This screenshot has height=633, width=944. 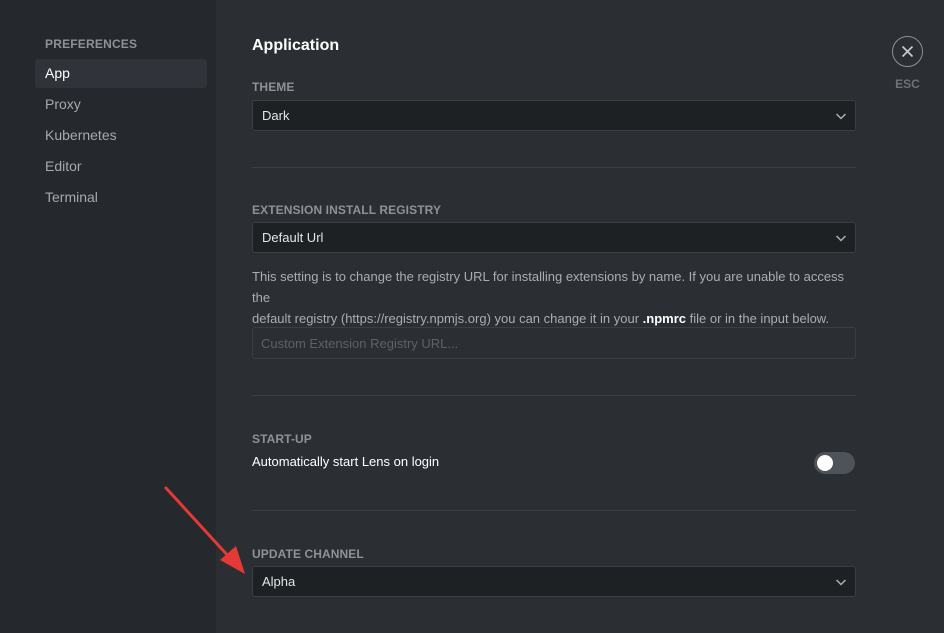 What do you see at coordinates (91, 44) in the screenshot?
I see `sidebar-heading: PREFERENCES` at bounding box center [91, 44].